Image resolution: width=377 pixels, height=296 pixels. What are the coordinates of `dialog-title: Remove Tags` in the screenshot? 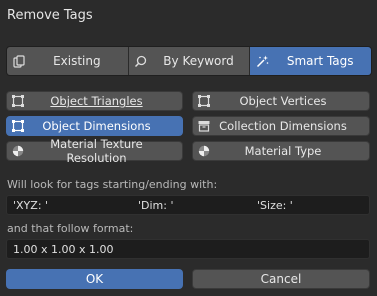 It's located at (50, 15).